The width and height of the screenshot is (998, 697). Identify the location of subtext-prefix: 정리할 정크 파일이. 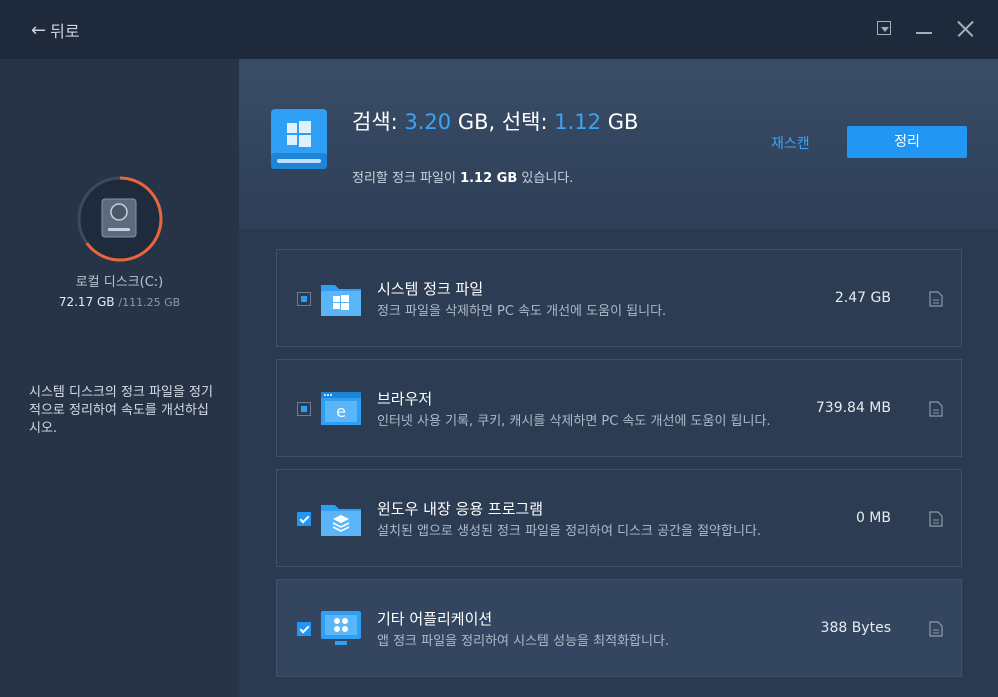
(406, 178).